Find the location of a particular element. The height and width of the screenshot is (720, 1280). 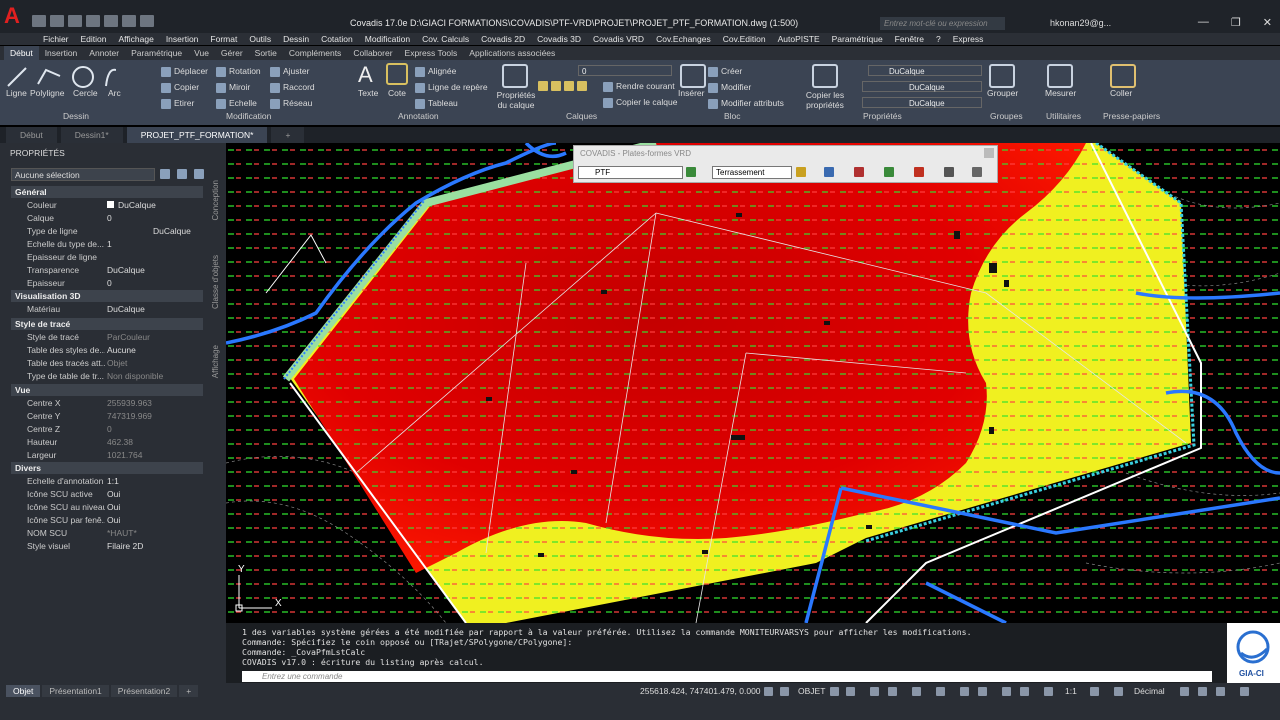

edit-block-button: Modifier is located at coordinates (729, 87).